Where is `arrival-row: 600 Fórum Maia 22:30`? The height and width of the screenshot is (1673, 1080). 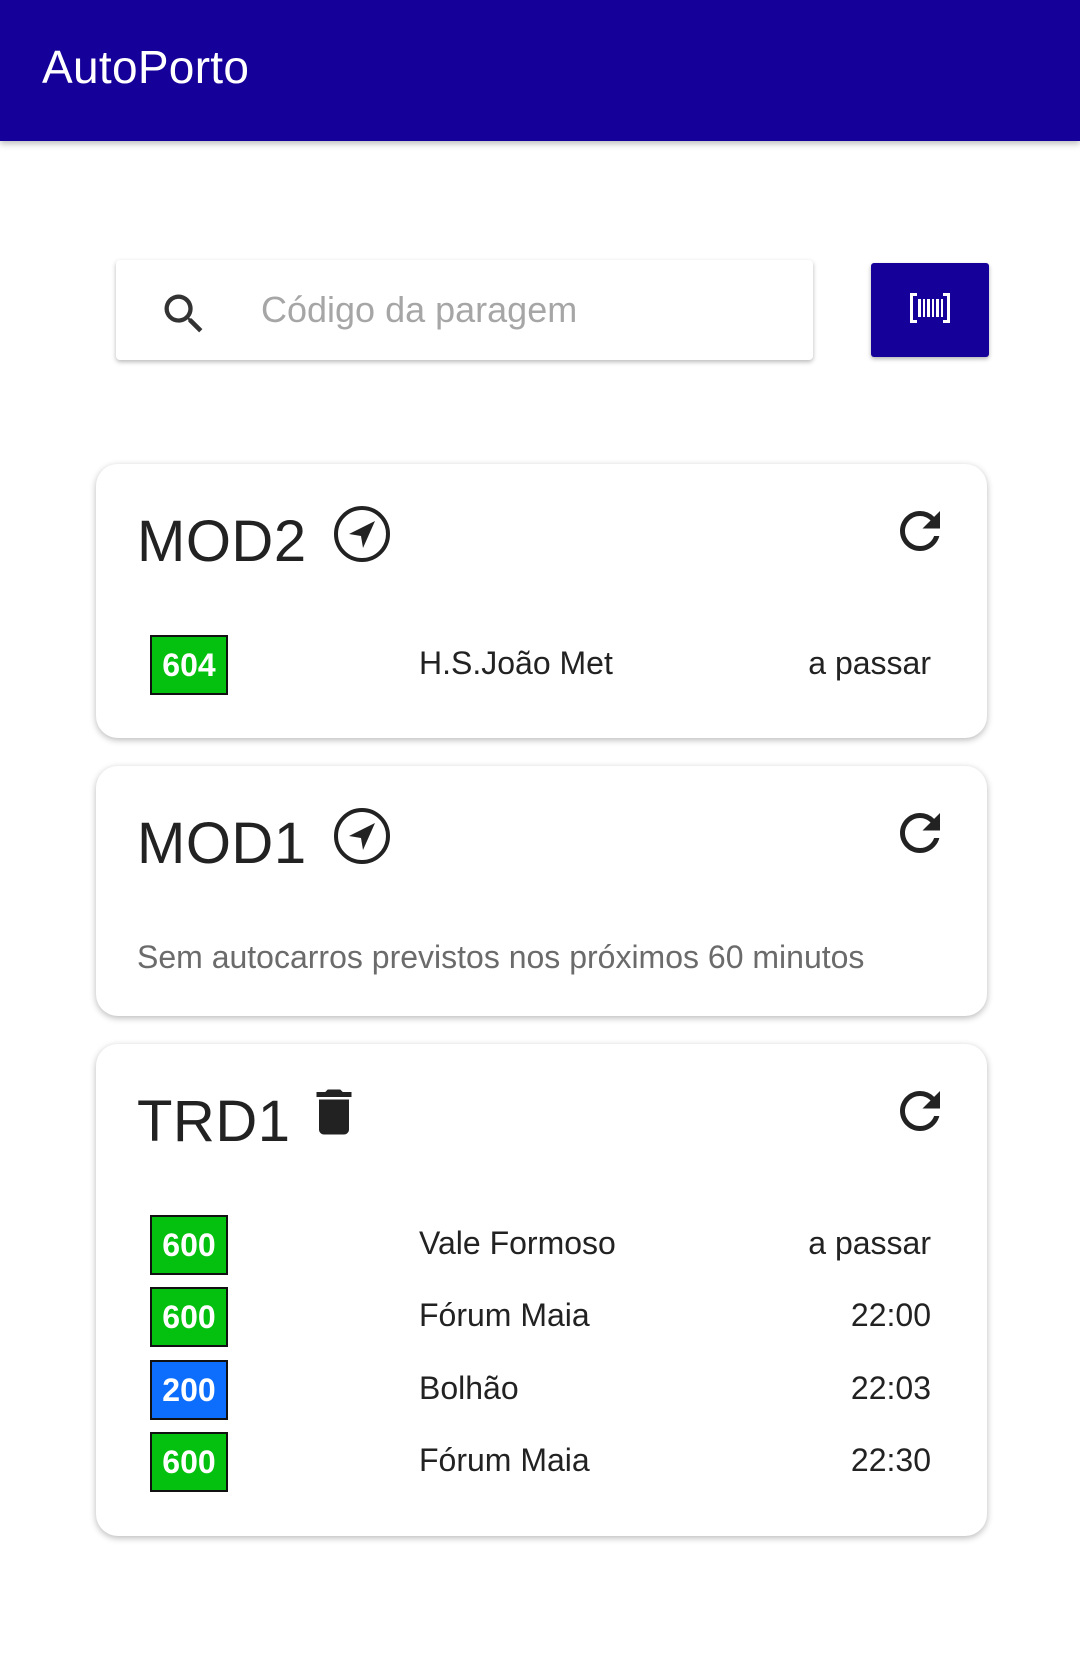
arrival-row: 600 Fórum Maia 22:30 is located at coordinates (541, 1465).